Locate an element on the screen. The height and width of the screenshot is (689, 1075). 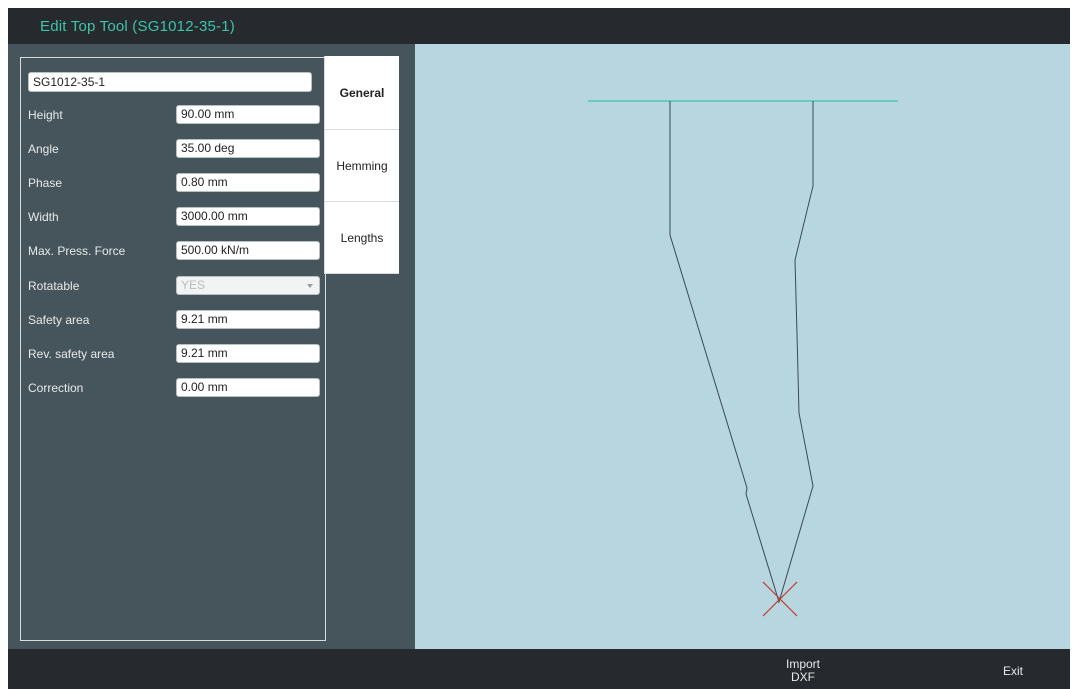
field-label-safety-area: Safety area is located at coordinates (59, 320).